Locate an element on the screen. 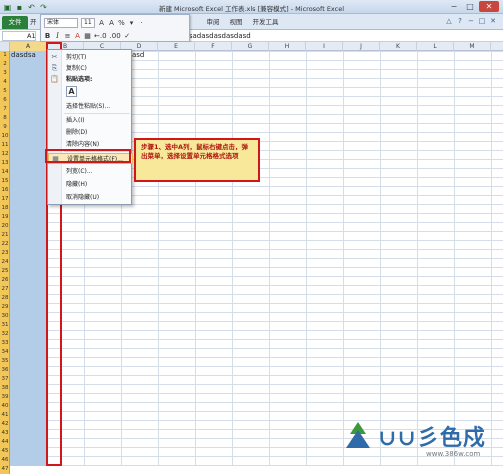 This screenshot has height=474, width=503. workbook-close-icon: ✕ is located at coordinates (493, 21).